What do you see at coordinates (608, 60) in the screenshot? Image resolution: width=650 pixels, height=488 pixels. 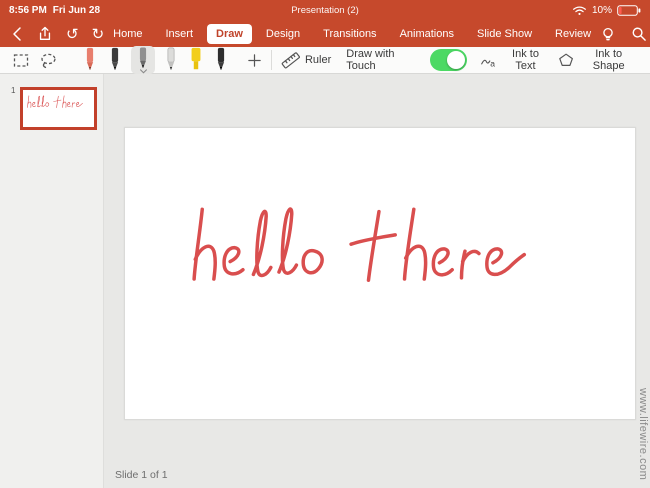 I see `ink-to-shape-label: Ink to Shape` at bounding box center [608, 60].